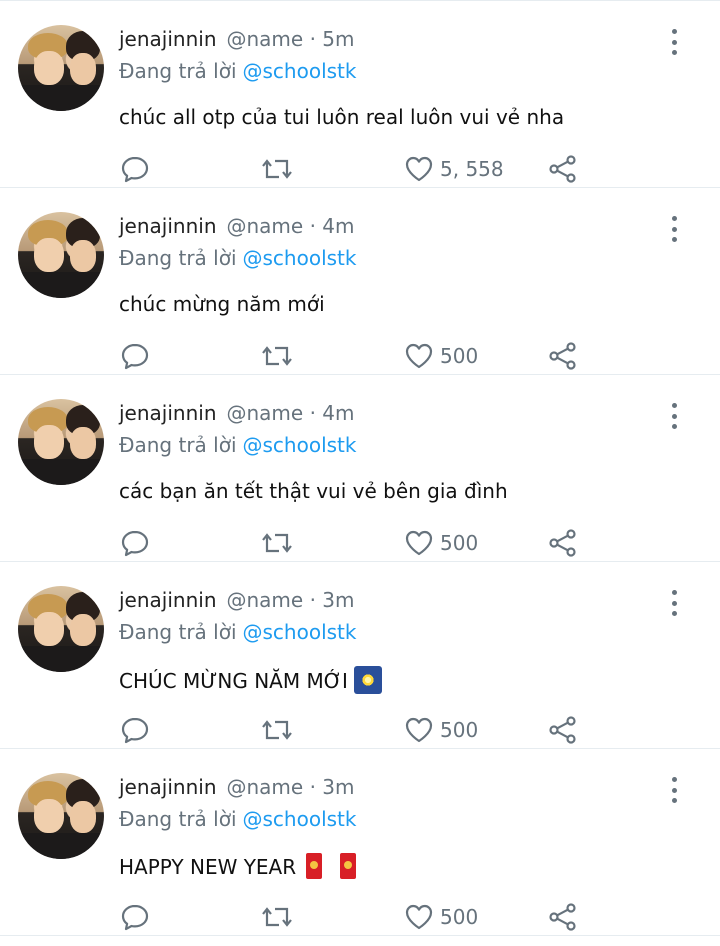 The height and width of the screenshot is (946, 720). What do you see at coordinates (238, 866) in the screenshot?
I see `tweet-text: HAPPY NEW YEAR` at bounding box center [238, 866].